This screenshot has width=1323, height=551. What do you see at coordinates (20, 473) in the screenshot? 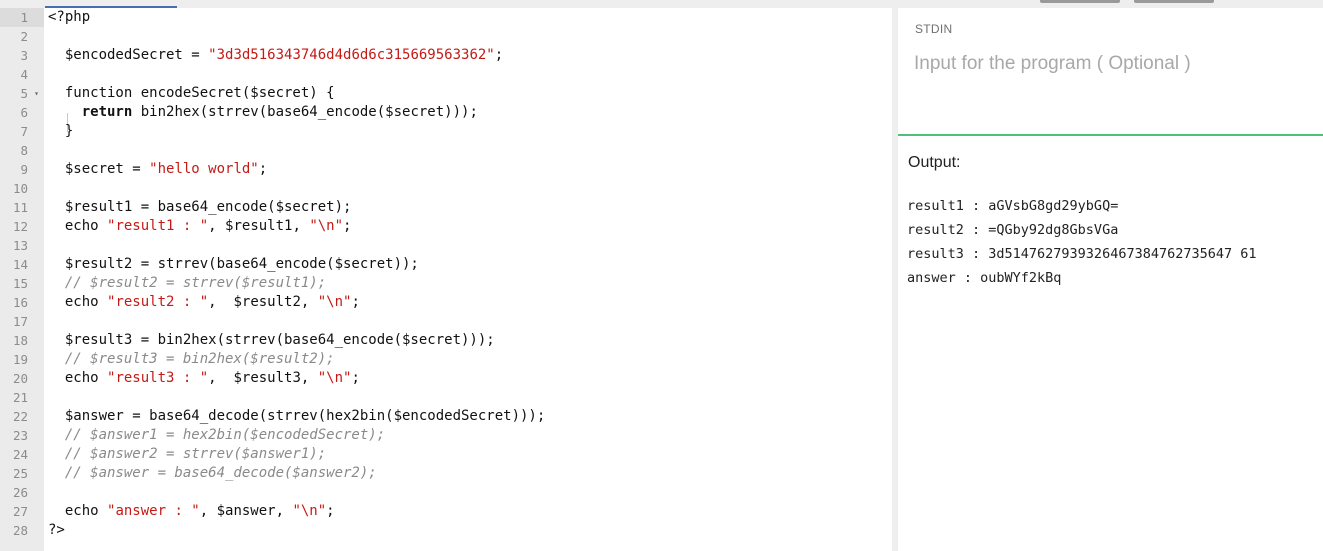
I see `line-number: 25` at bounding box center [20, 473].